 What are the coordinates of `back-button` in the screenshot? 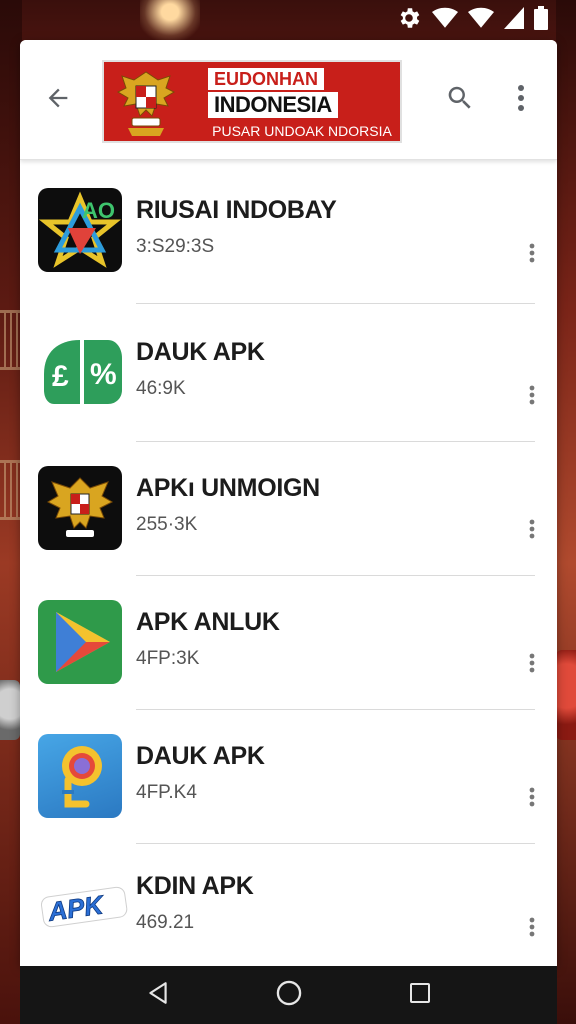 It's located at (58, 100).